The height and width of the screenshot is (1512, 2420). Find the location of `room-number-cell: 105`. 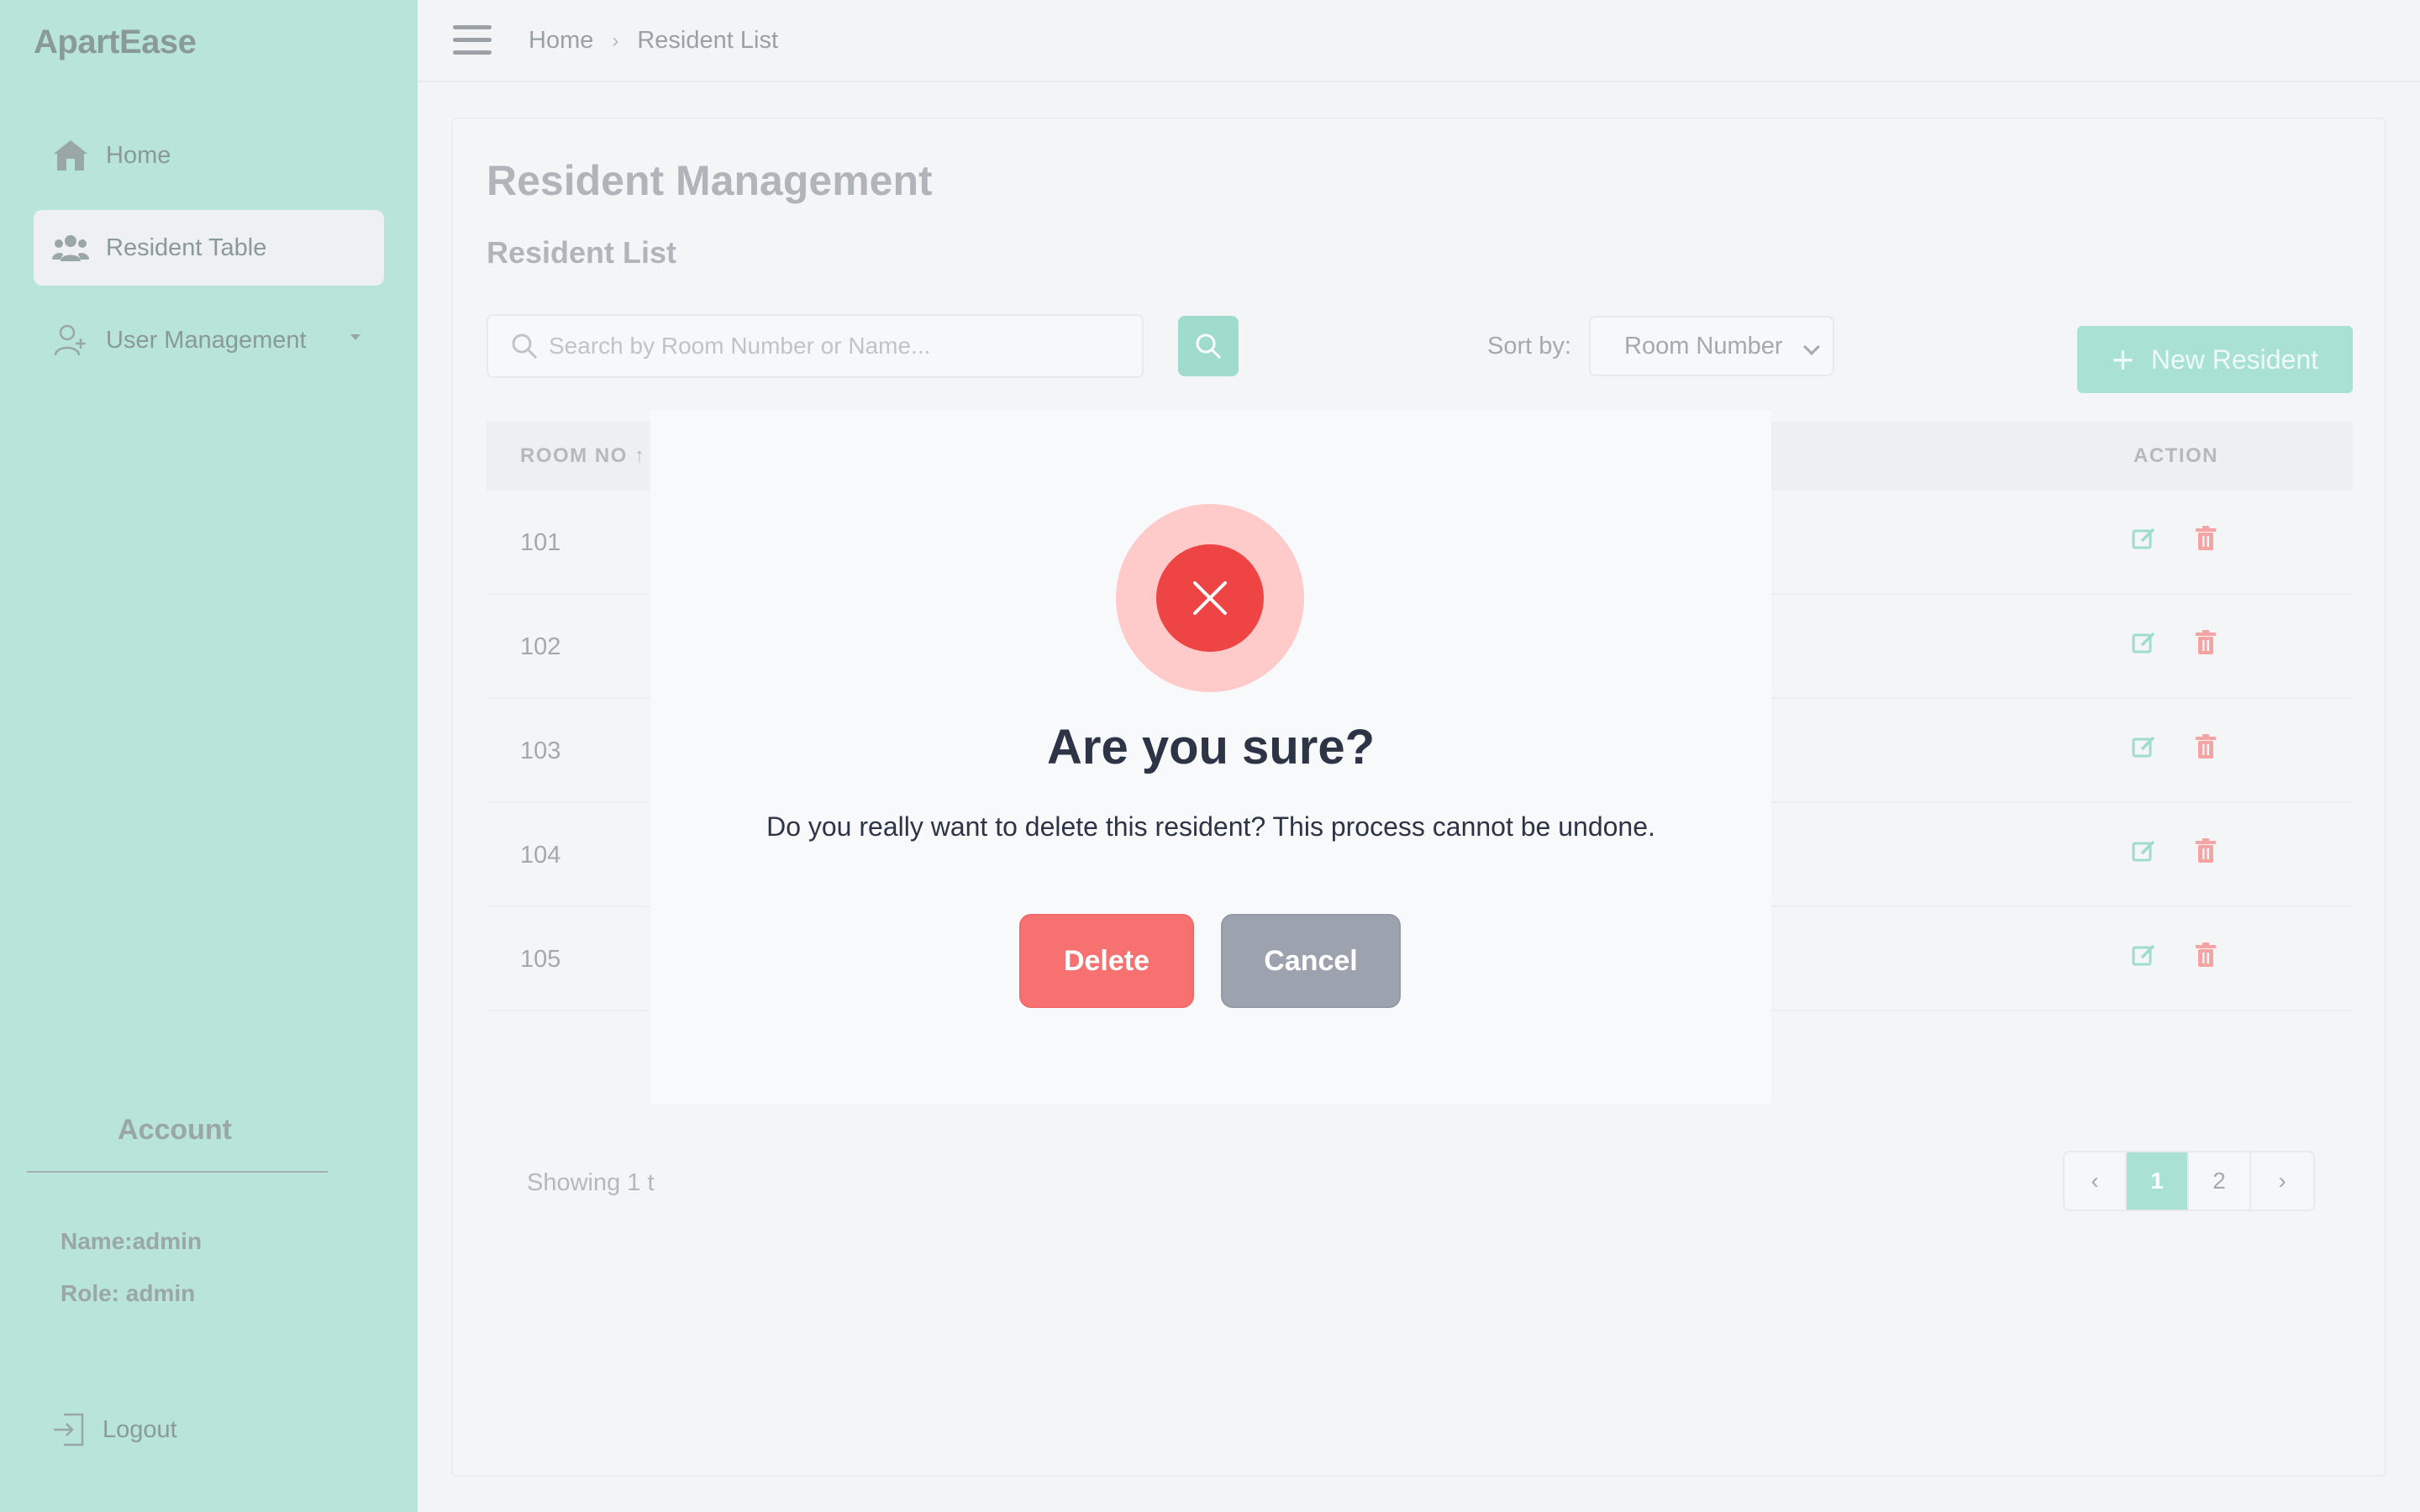

room-number-cell: 105 is located at coordinates (540, 959).